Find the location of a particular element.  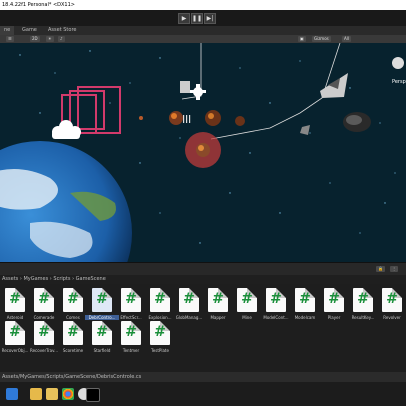

gizmos-dropdown: Gizmos is located at coordinates (321, 39).